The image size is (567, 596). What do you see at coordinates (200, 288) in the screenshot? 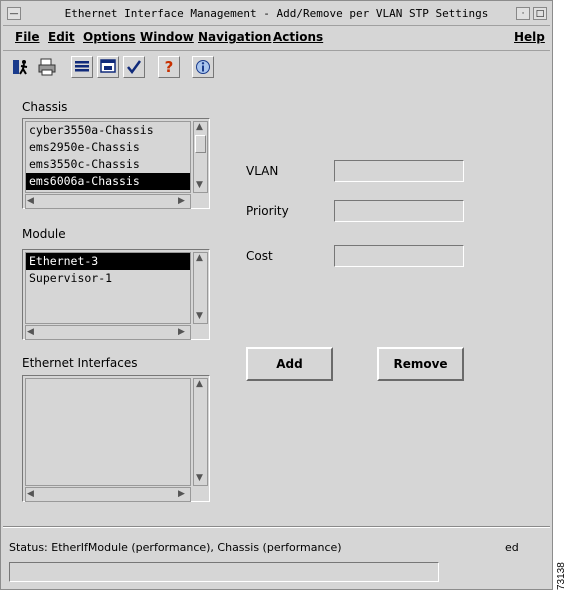
I see `module-vertical-scrollbar: ▲ ▼` at bounding box center [200, 288].